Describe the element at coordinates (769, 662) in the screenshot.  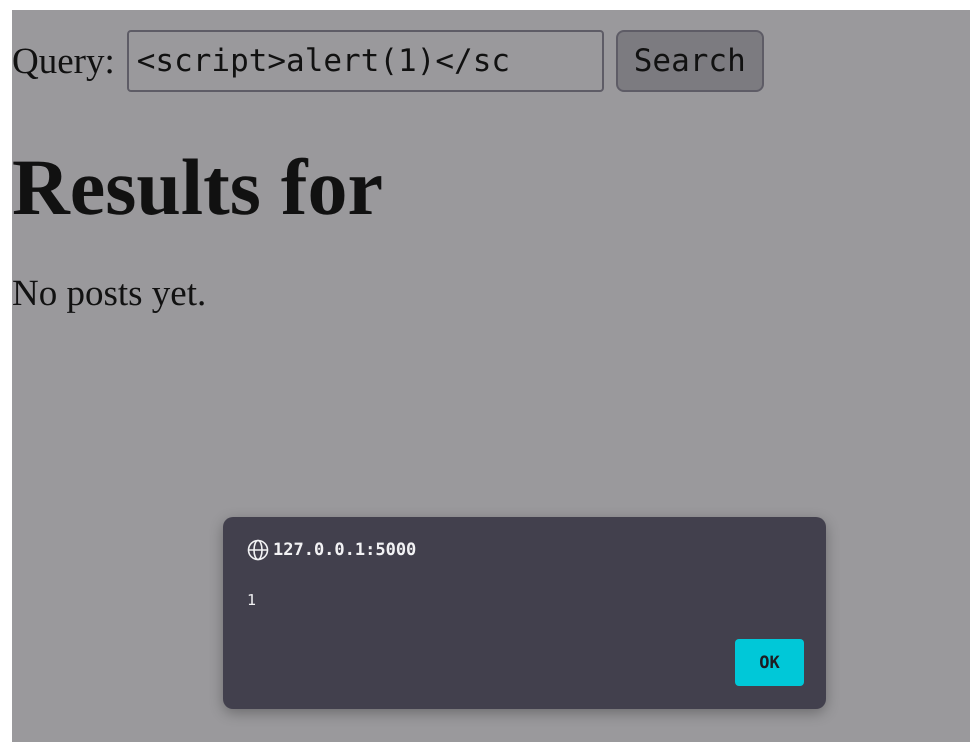
I see `ok-button: OK` at that location.